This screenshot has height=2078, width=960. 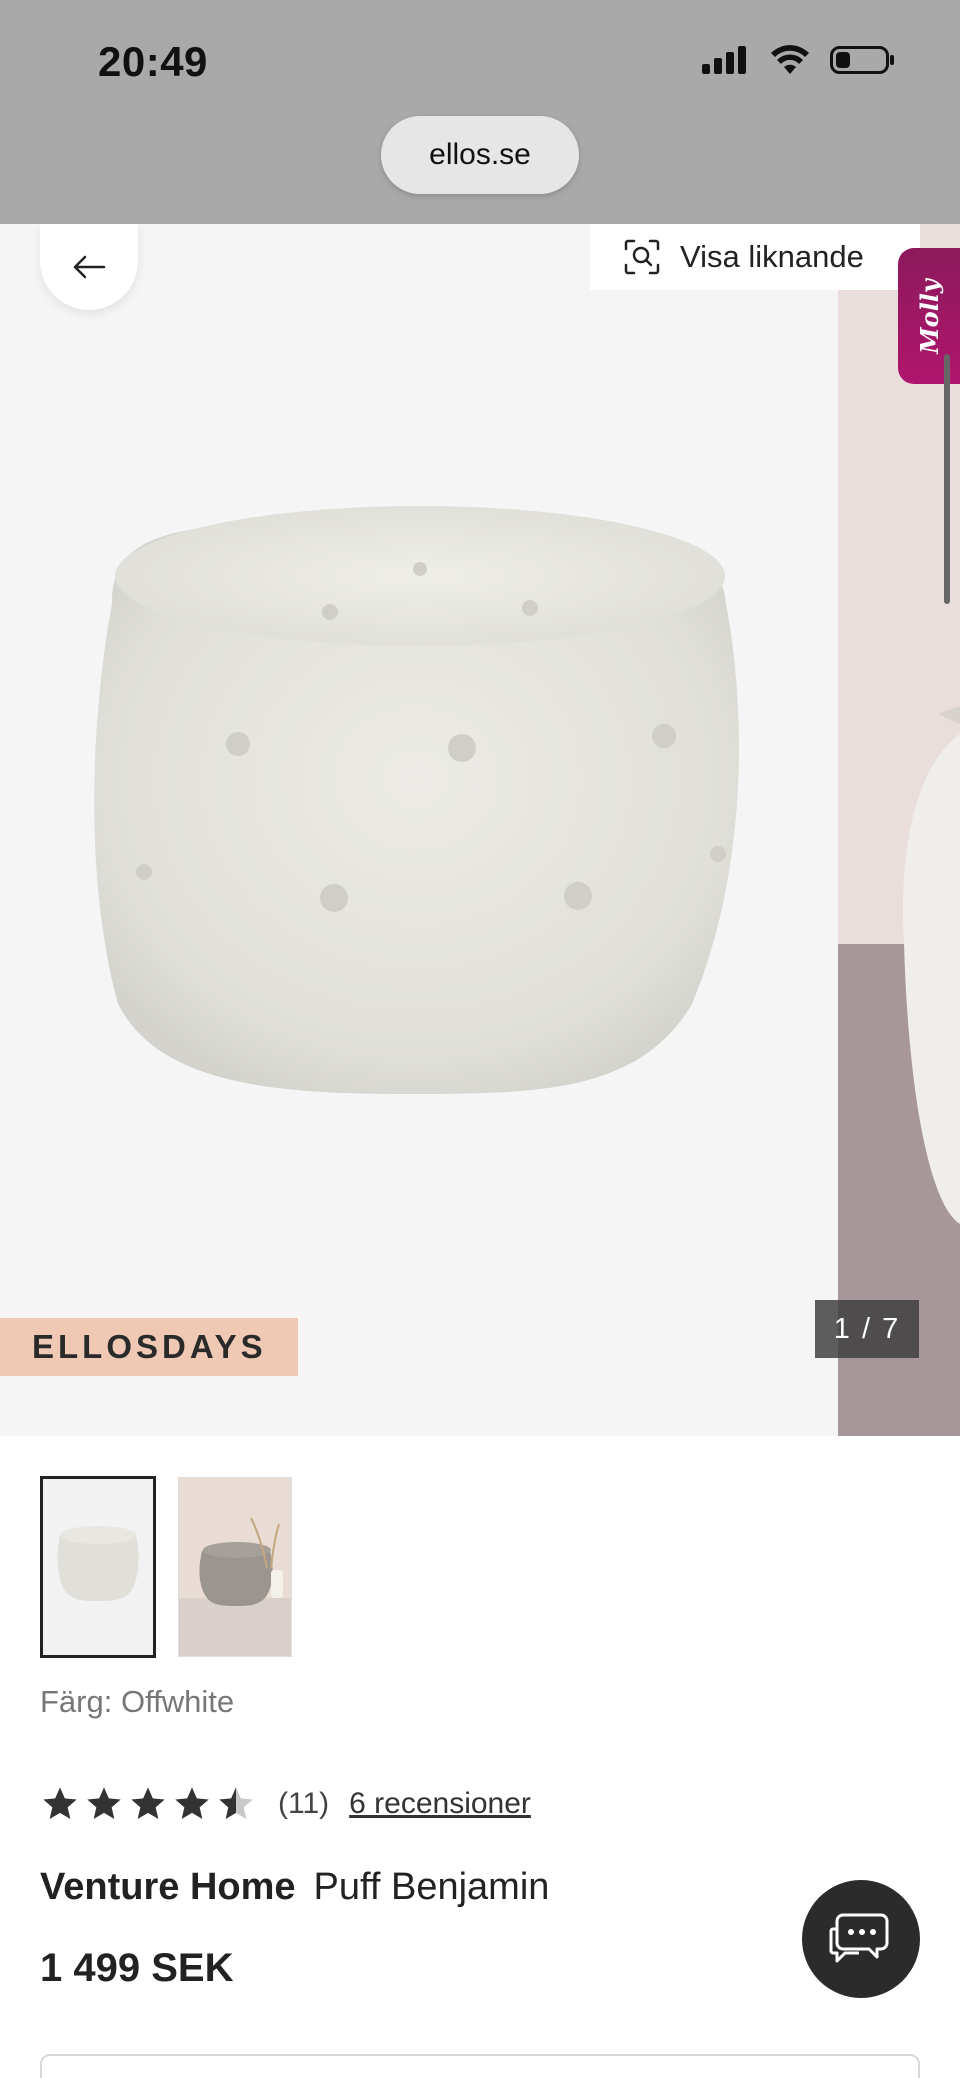 I want to click on cellular-signal-icon, so click(x=724, y=60).